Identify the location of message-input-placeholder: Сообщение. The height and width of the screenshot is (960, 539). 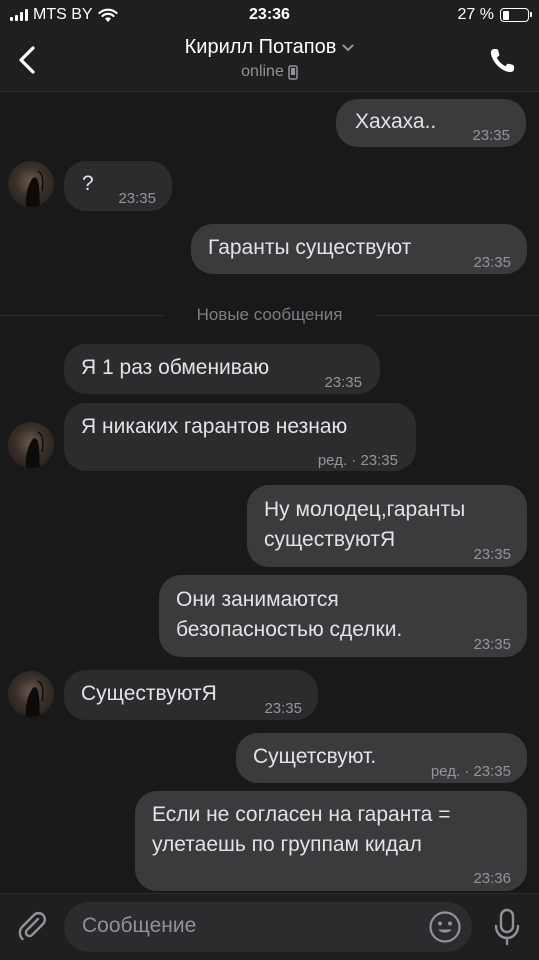
(139, 925).